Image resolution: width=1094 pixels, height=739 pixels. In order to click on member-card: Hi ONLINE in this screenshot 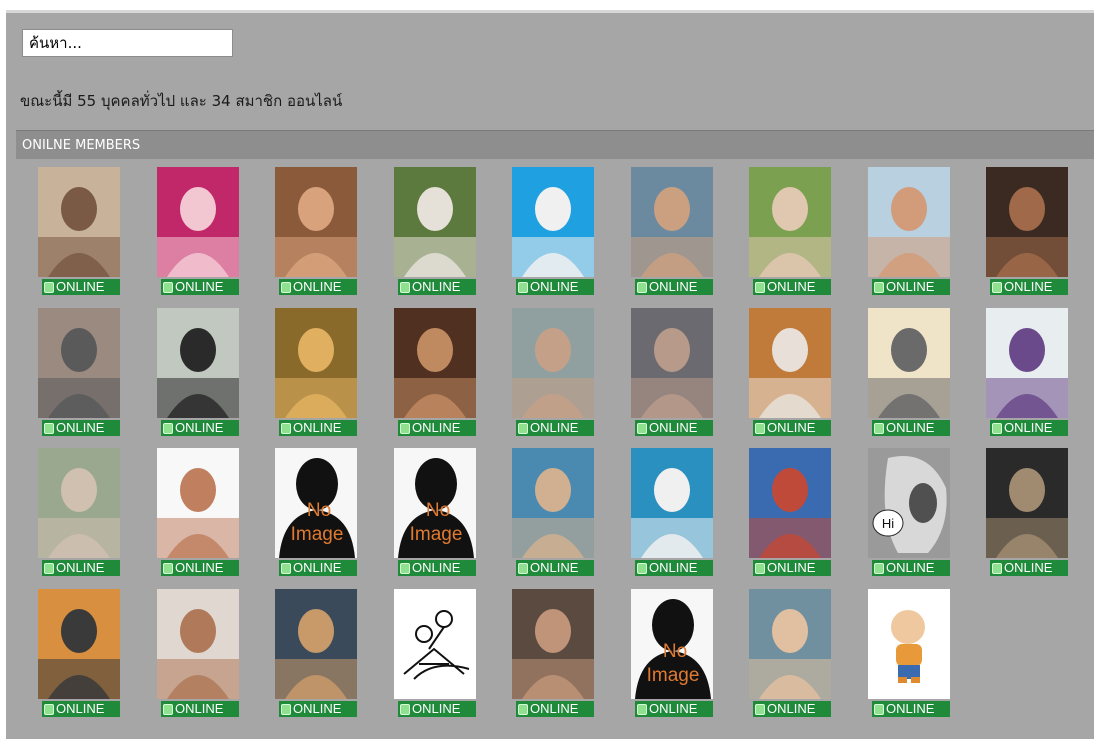, I will do `click(908, 513)`.